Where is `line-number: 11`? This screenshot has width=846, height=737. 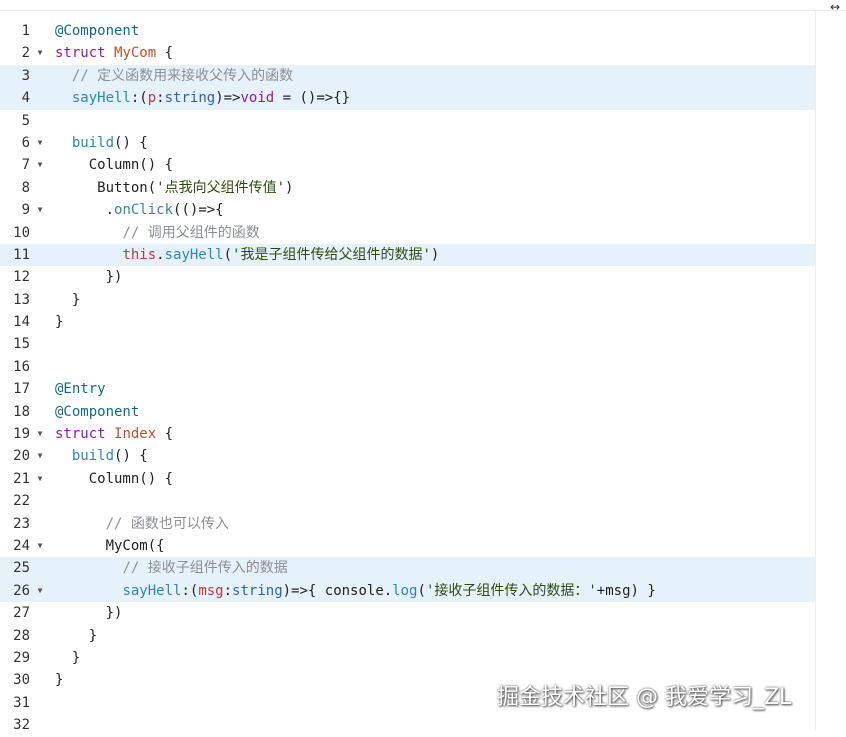
line-number: 11 is located at coordinates (21, 254).